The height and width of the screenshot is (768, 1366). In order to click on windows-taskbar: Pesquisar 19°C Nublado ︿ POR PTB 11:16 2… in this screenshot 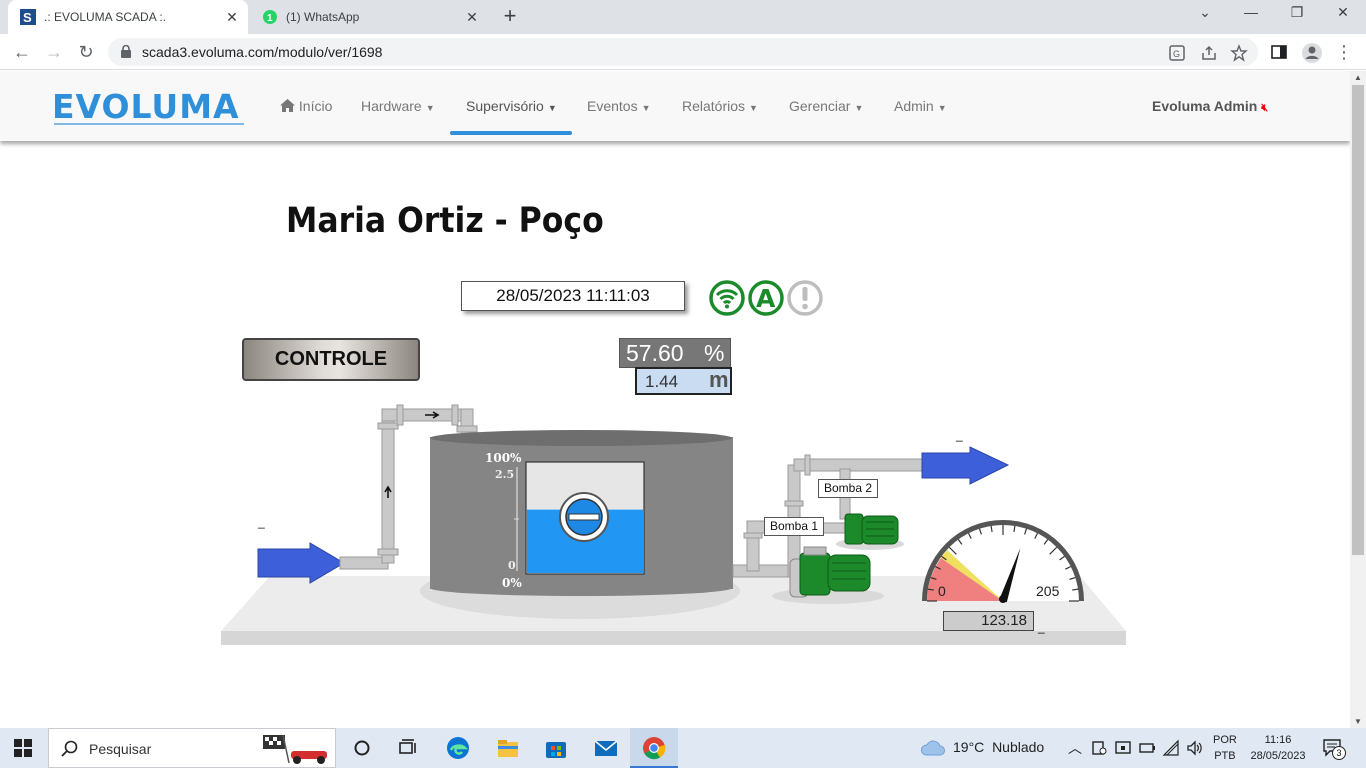, I will do `click(683, 748)`.